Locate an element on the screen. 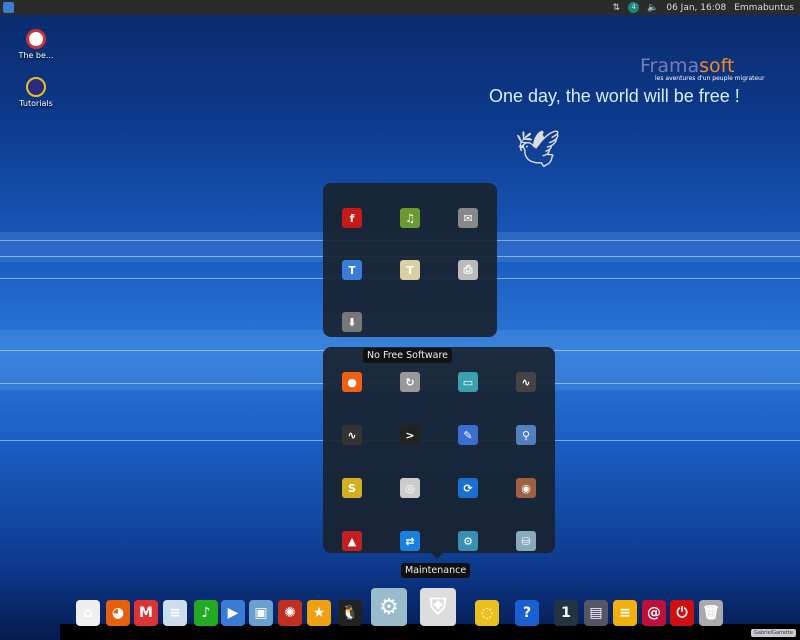 The width and height of the screenshot is (800, 640). printer-icon: ⎙ is located at coordinates (468, 270).